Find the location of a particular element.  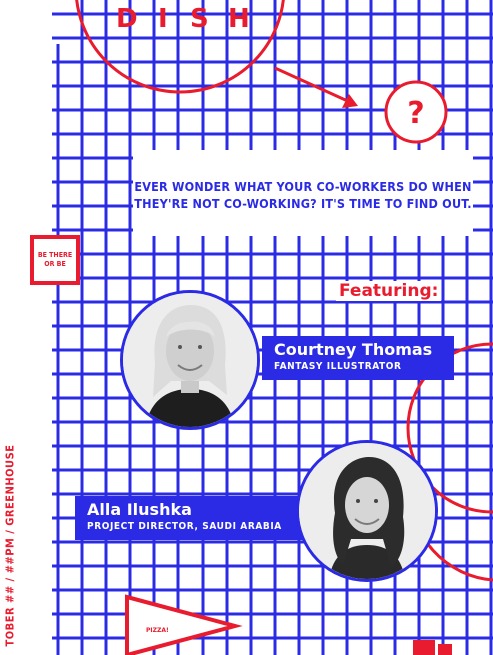

pizza-triangle-icon is located at coordinates (184, 624).